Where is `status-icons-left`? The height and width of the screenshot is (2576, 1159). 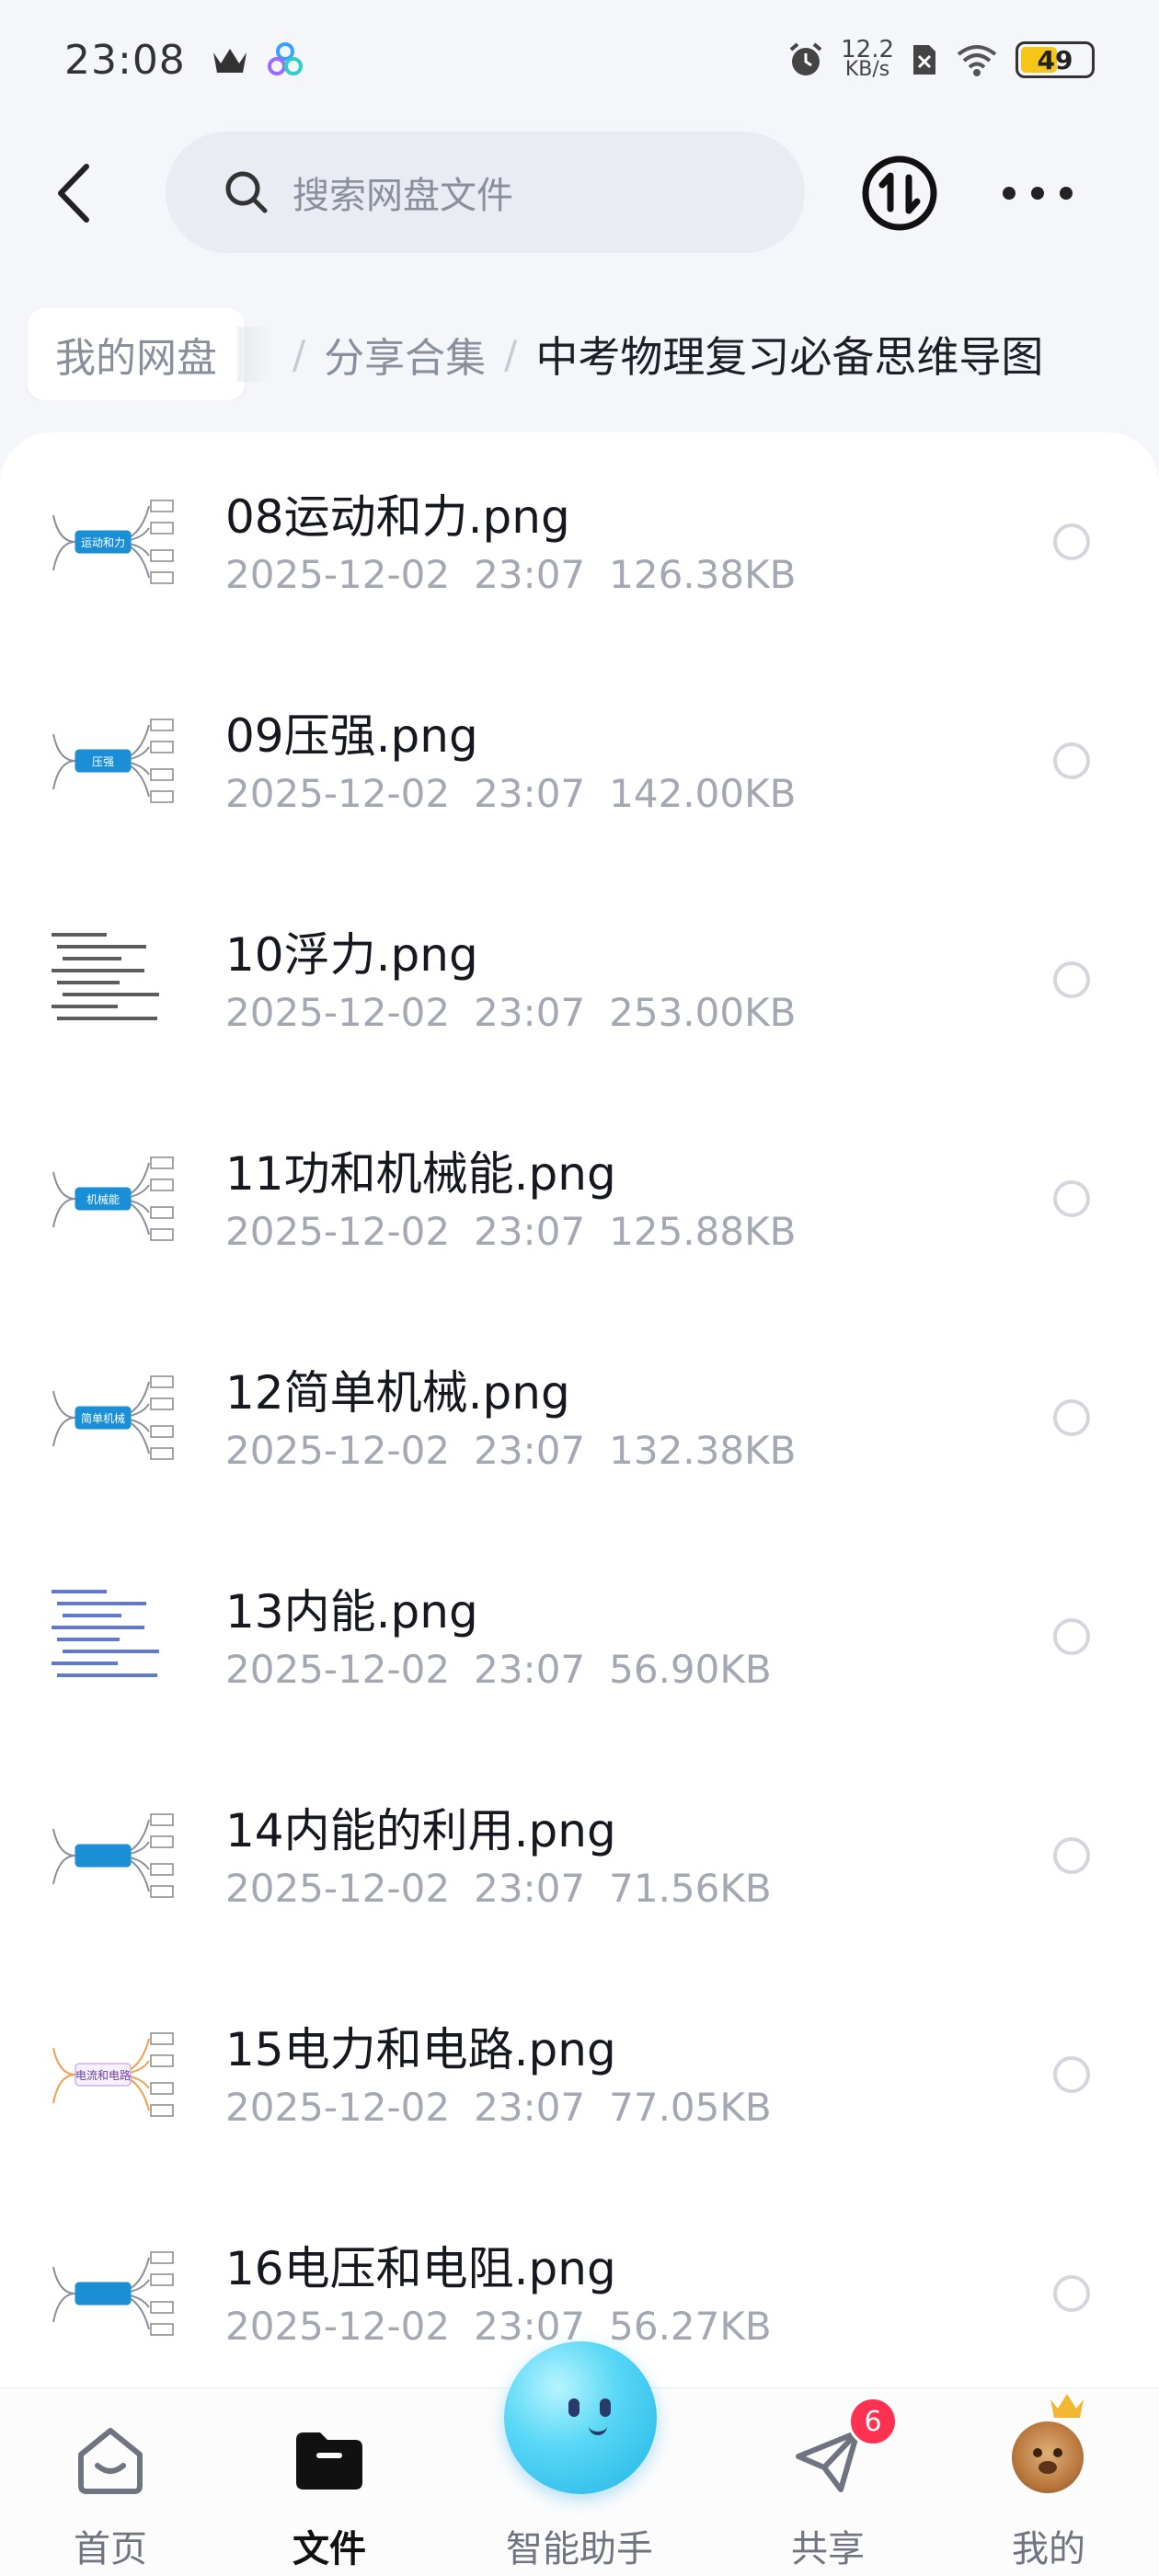 status-icons-left is located at coordinates (258, 59).